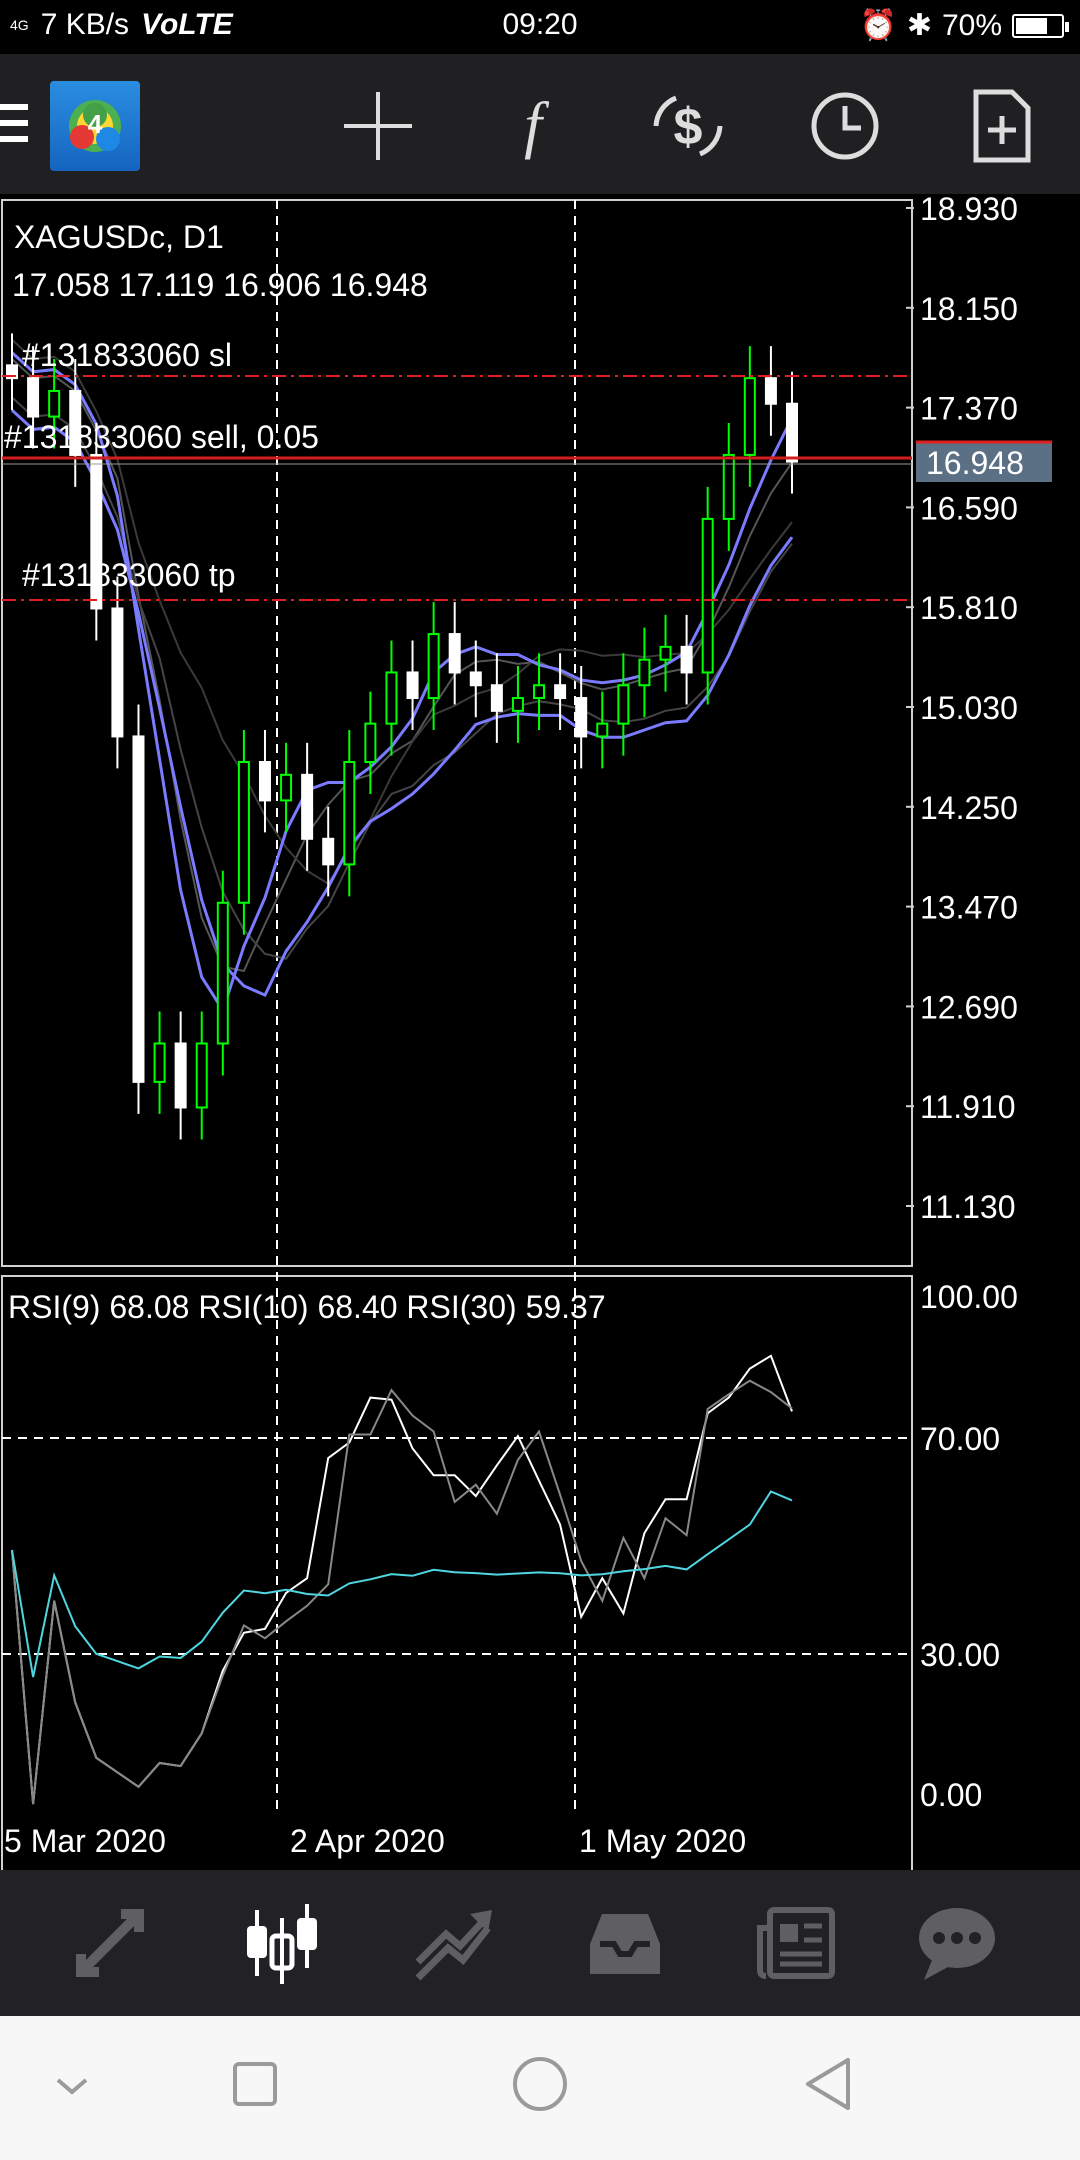  I want to click on date-label: 5 Mar 2020, so click(85, 1841).